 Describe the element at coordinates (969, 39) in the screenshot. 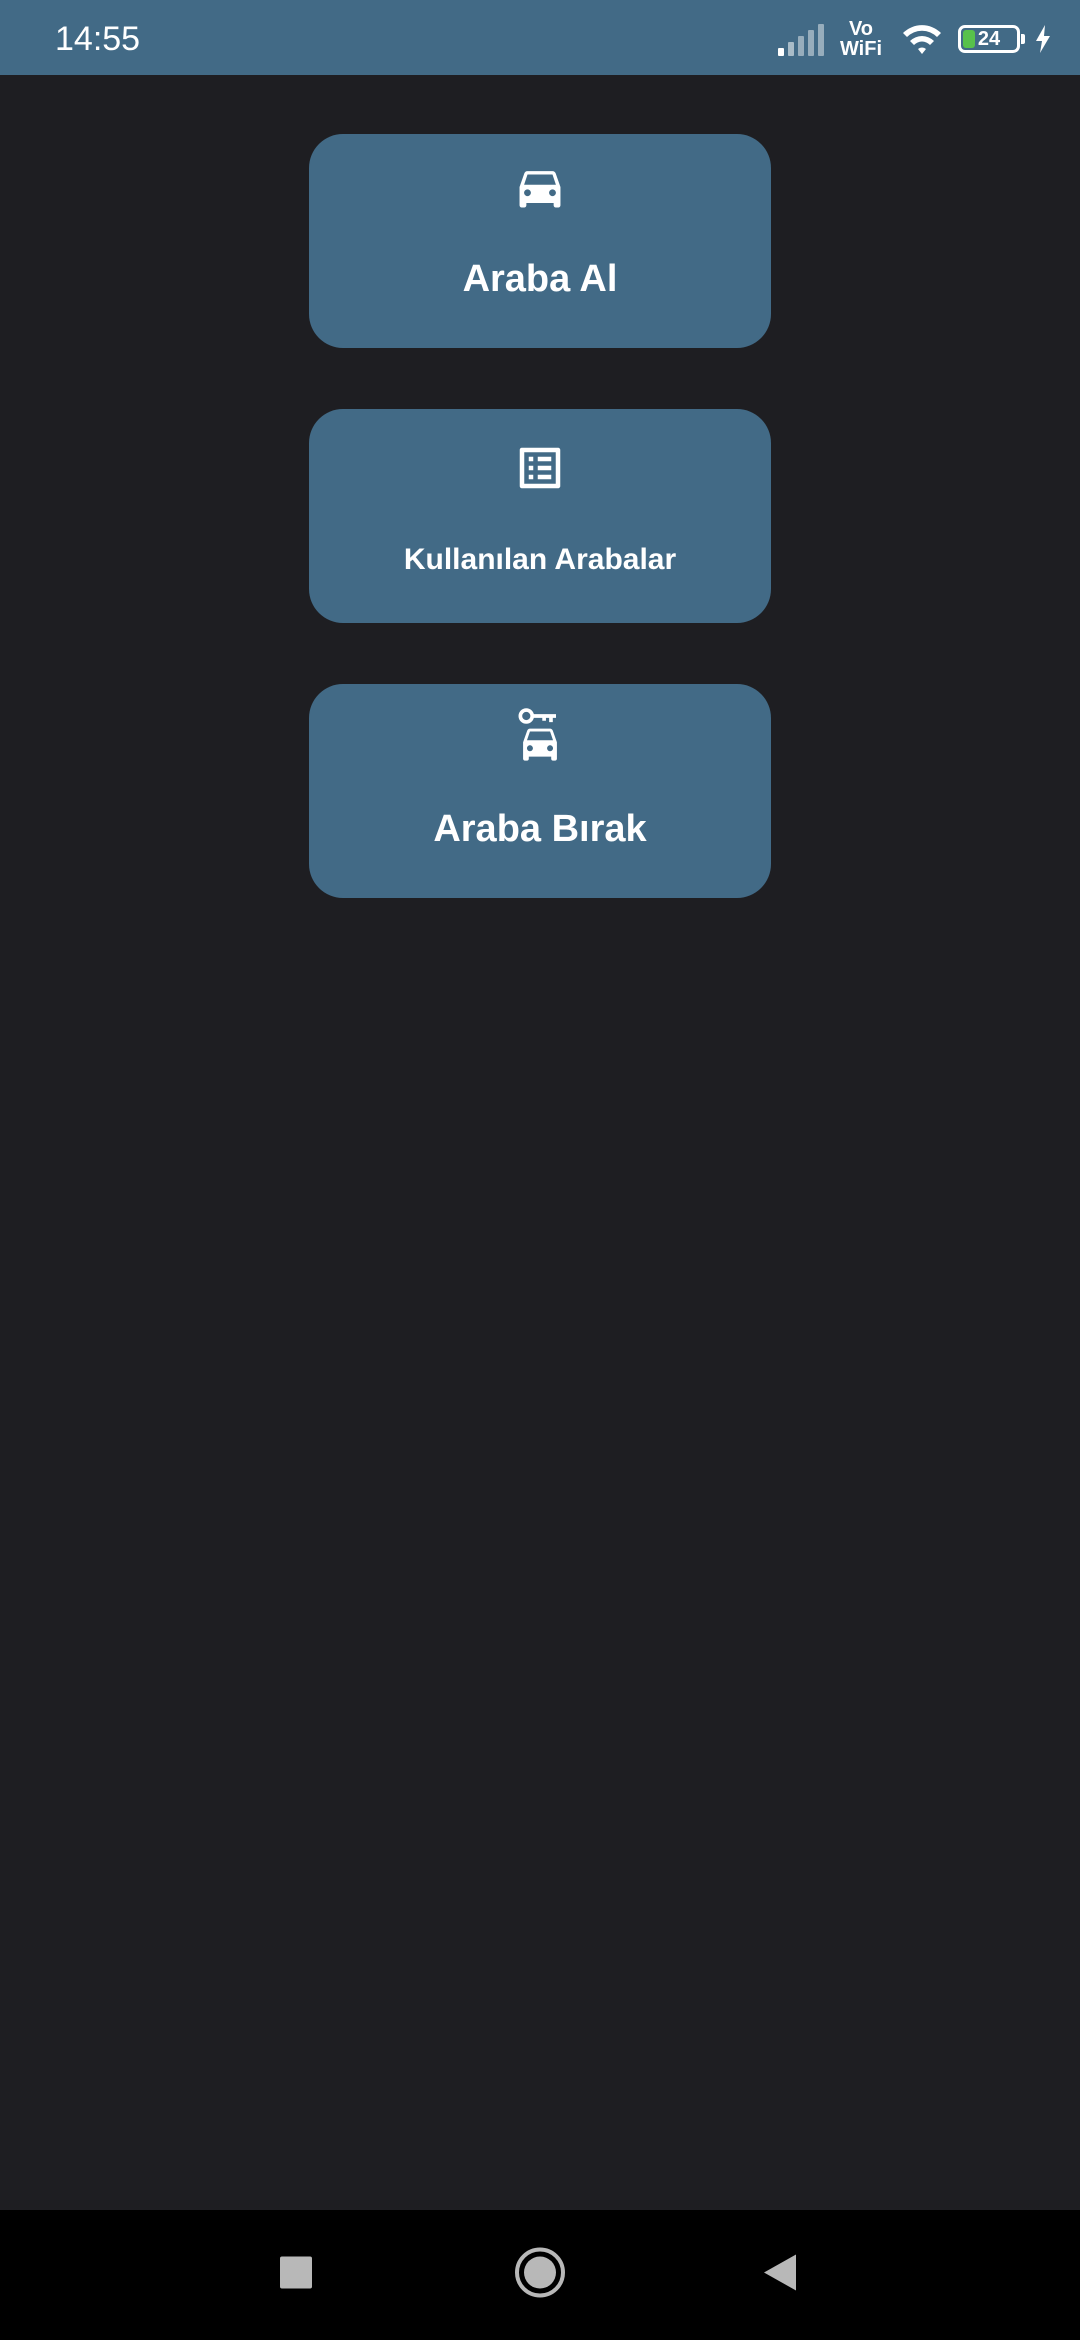

I see `battery-fill` at that location.